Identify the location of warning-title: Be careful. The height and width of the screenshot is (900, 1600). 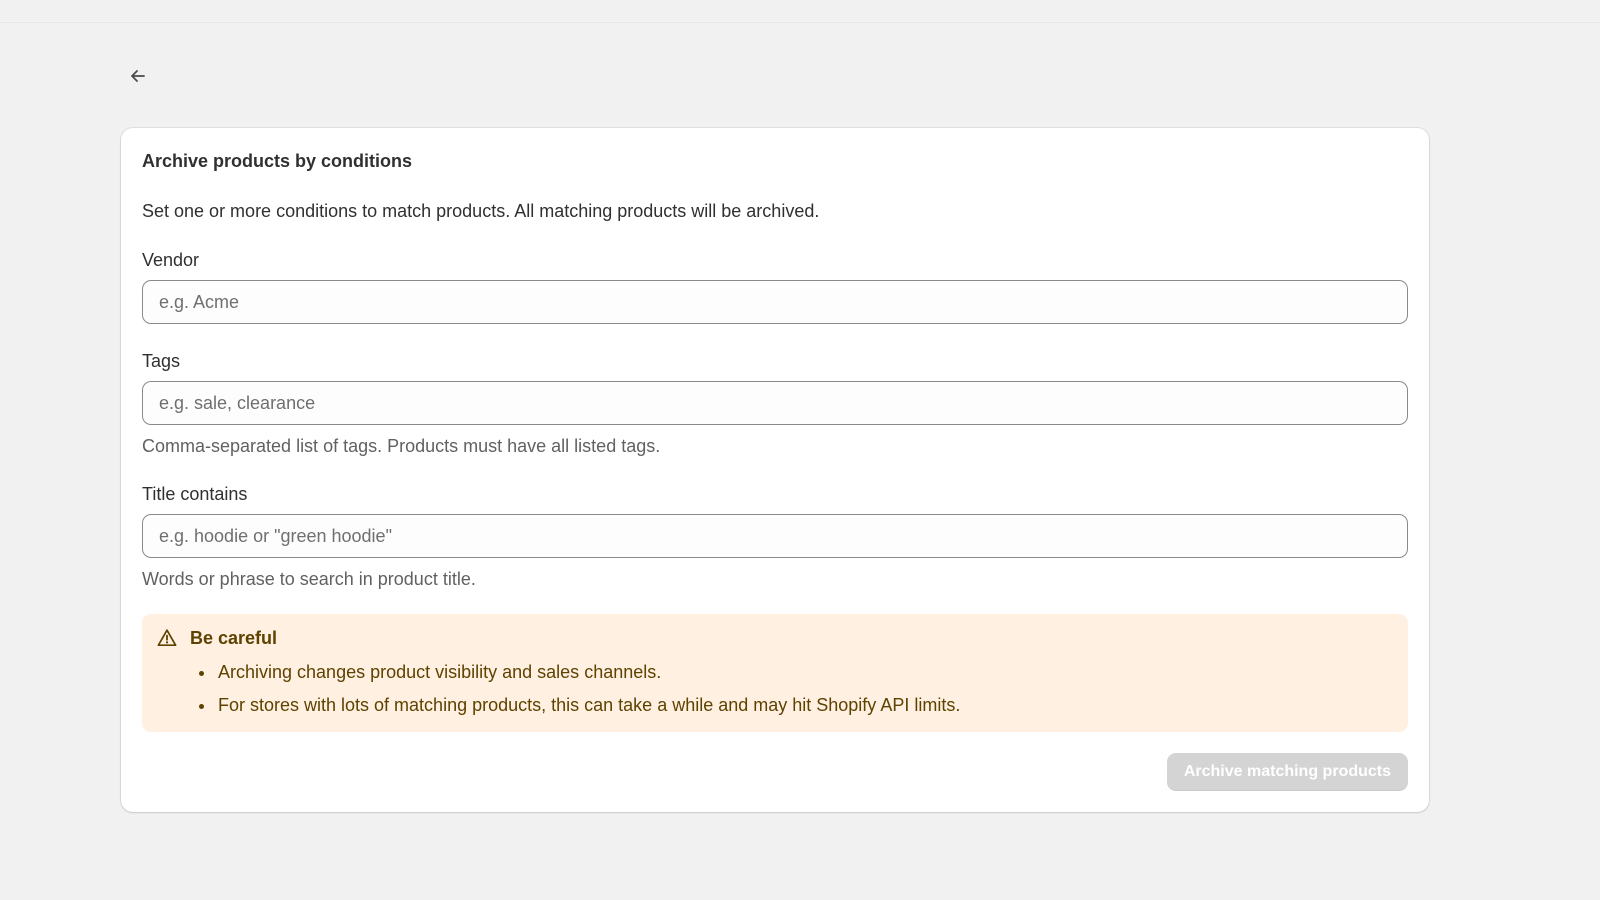
(234, 637).